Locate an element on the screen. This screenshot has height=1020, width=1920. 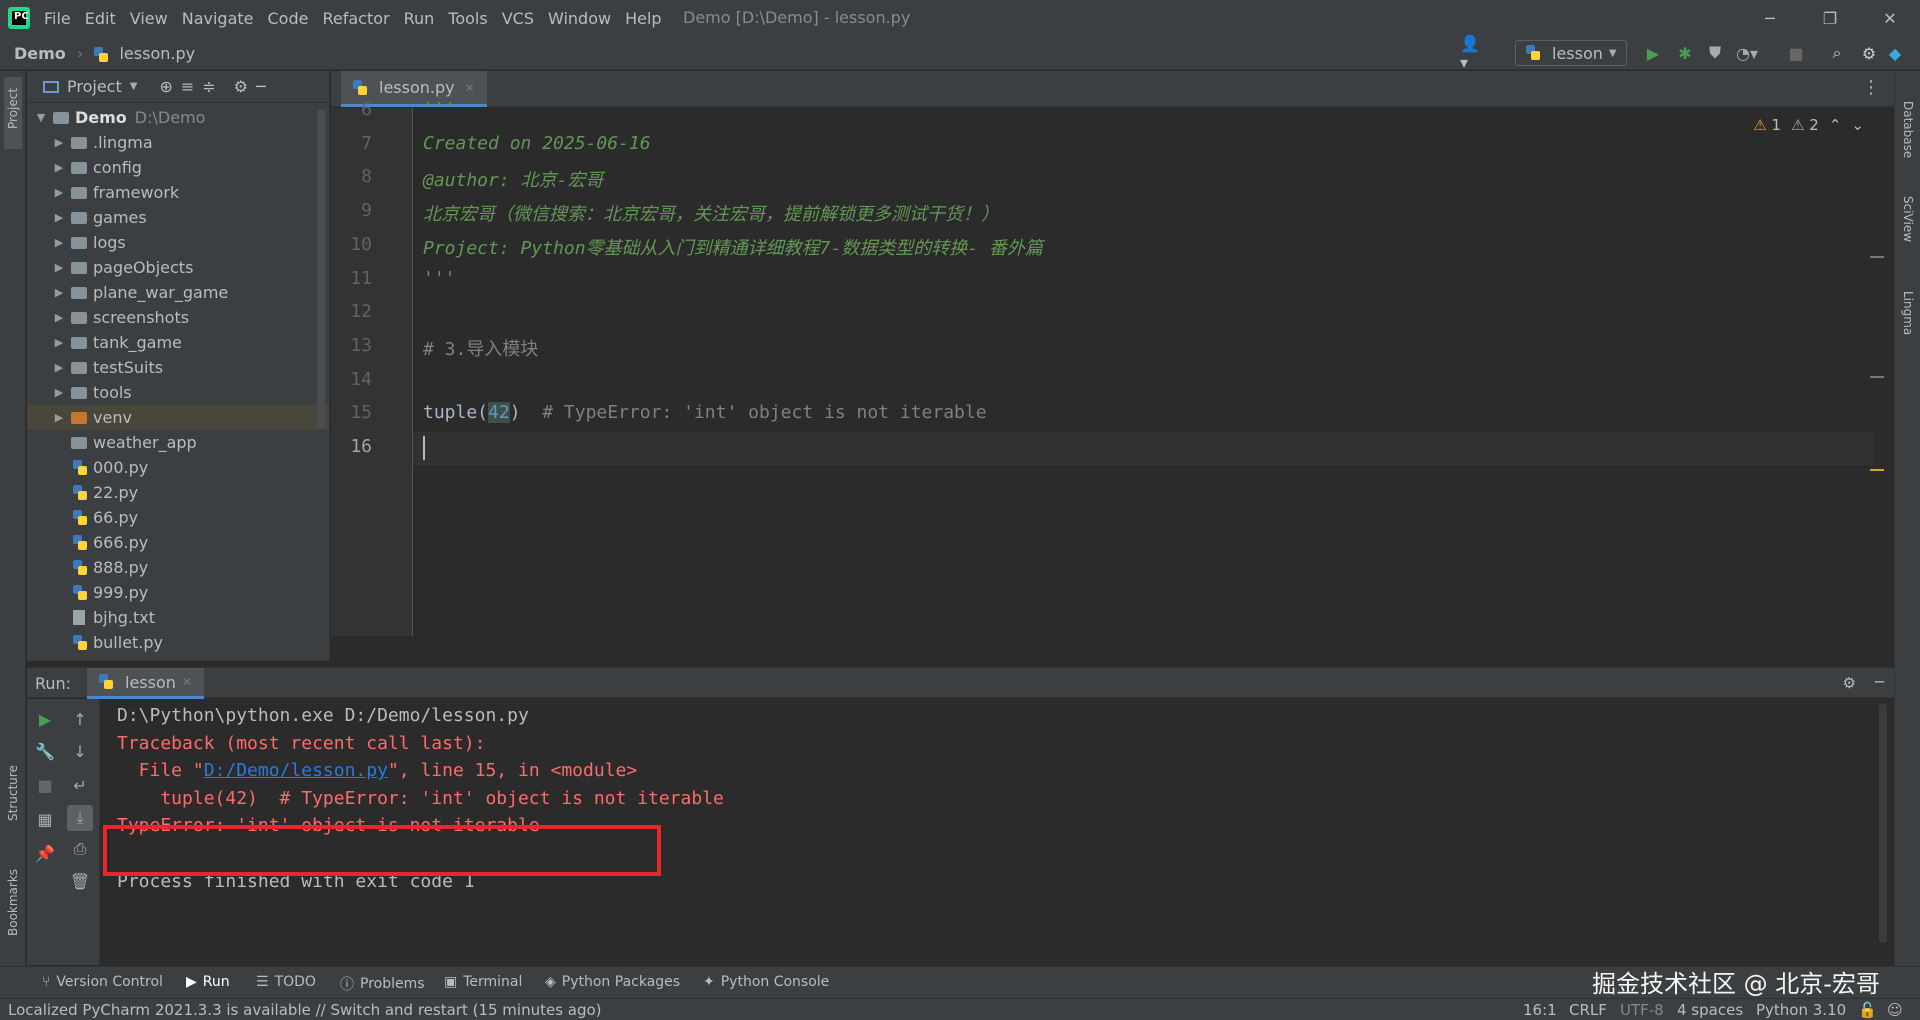
project-tool-label: Project is located at coordinates (13, 108).